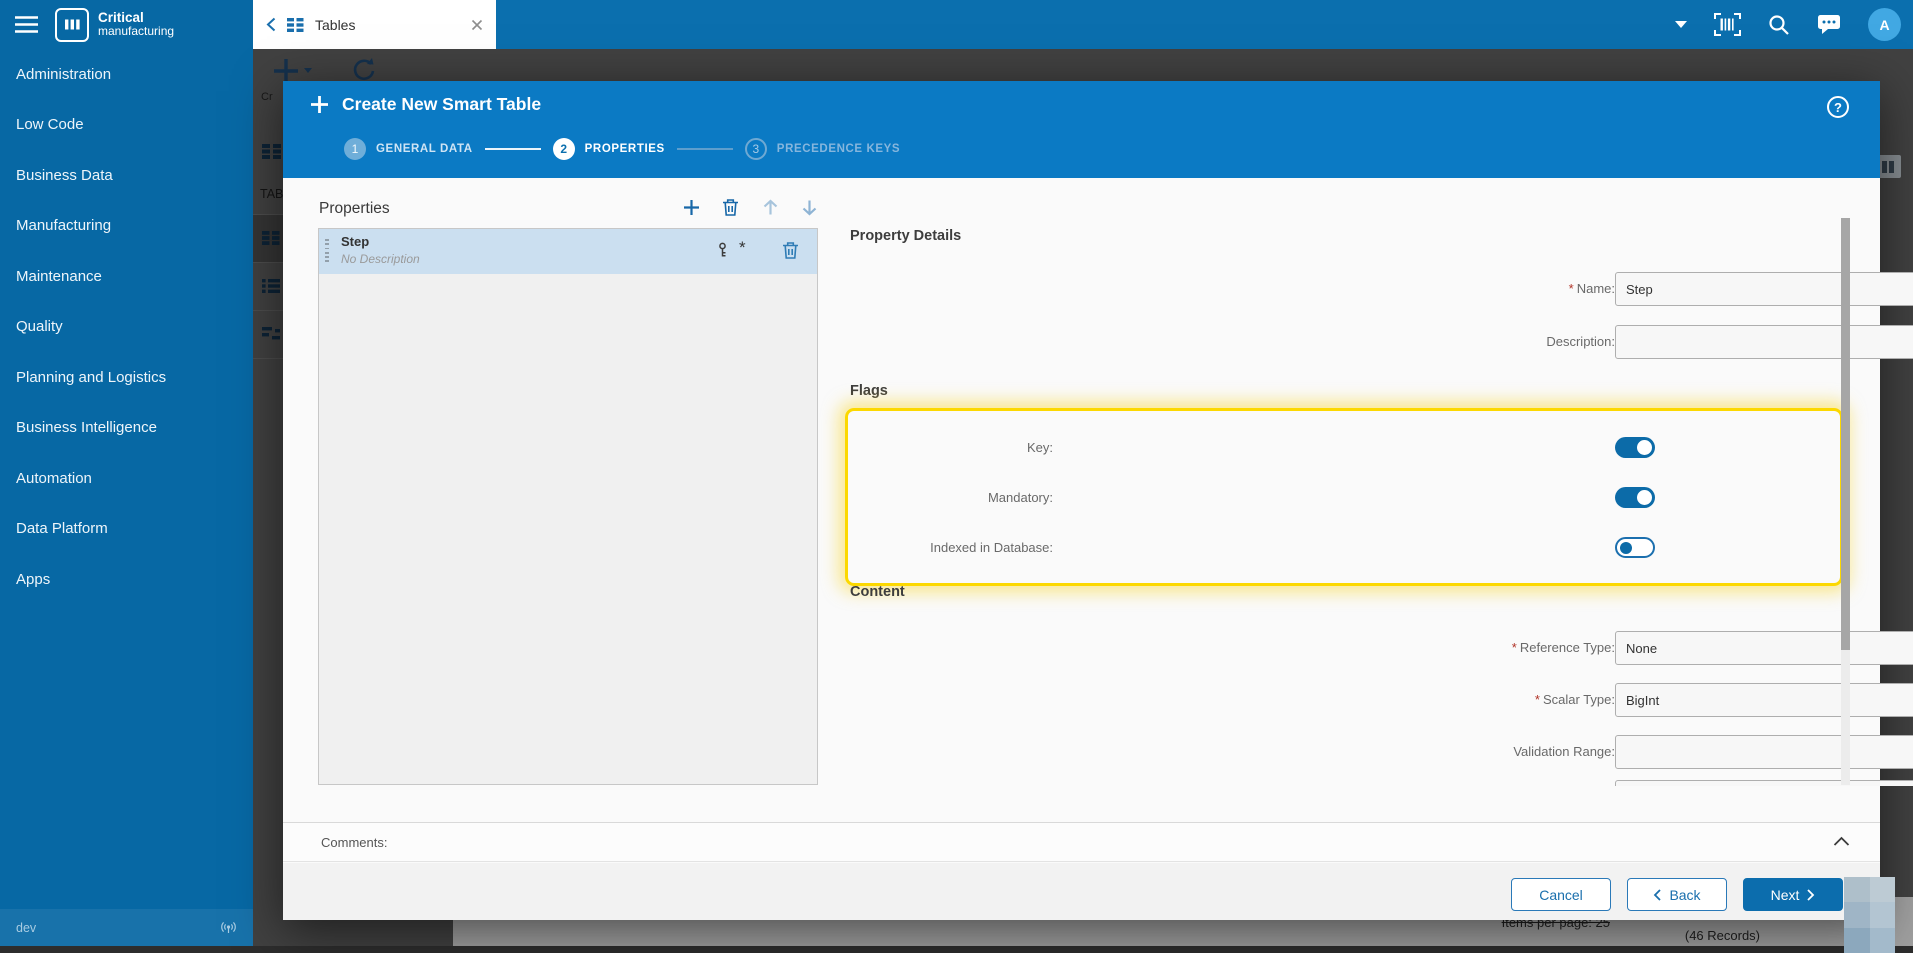  I want to click on property-details-heading: Property Details, so click(906, 236).